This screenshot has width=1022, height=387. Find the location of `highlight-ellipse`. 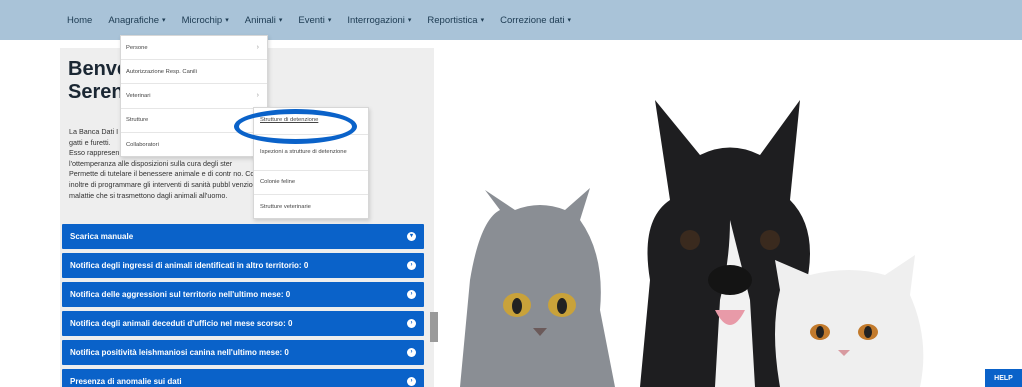

highlight-ellipse is located at coordinates (295, 126).